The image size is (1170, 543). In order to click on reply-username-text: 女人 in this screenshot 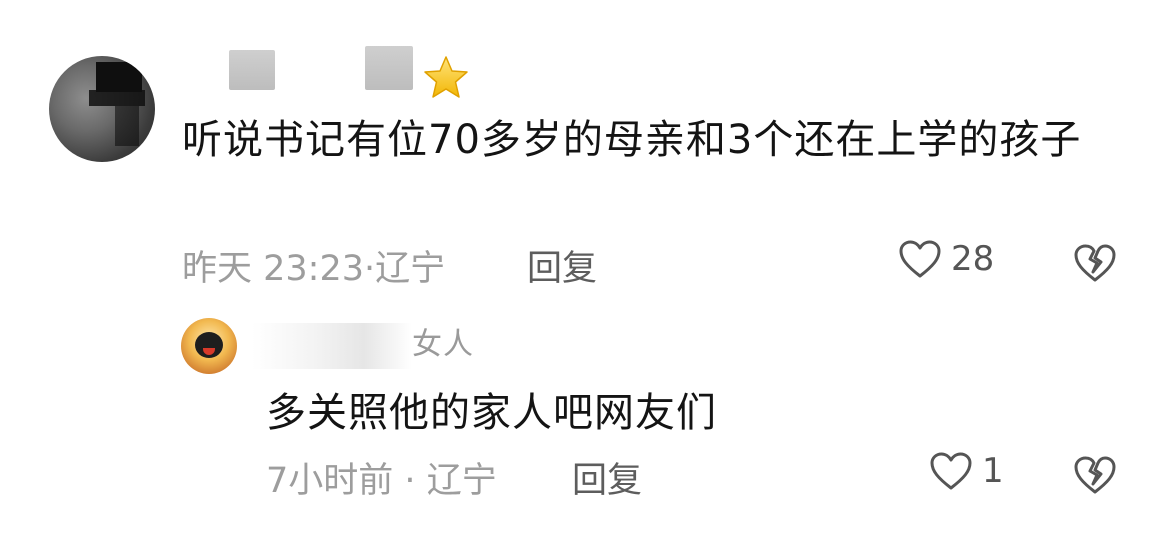, I will do `click(443, 344)`.